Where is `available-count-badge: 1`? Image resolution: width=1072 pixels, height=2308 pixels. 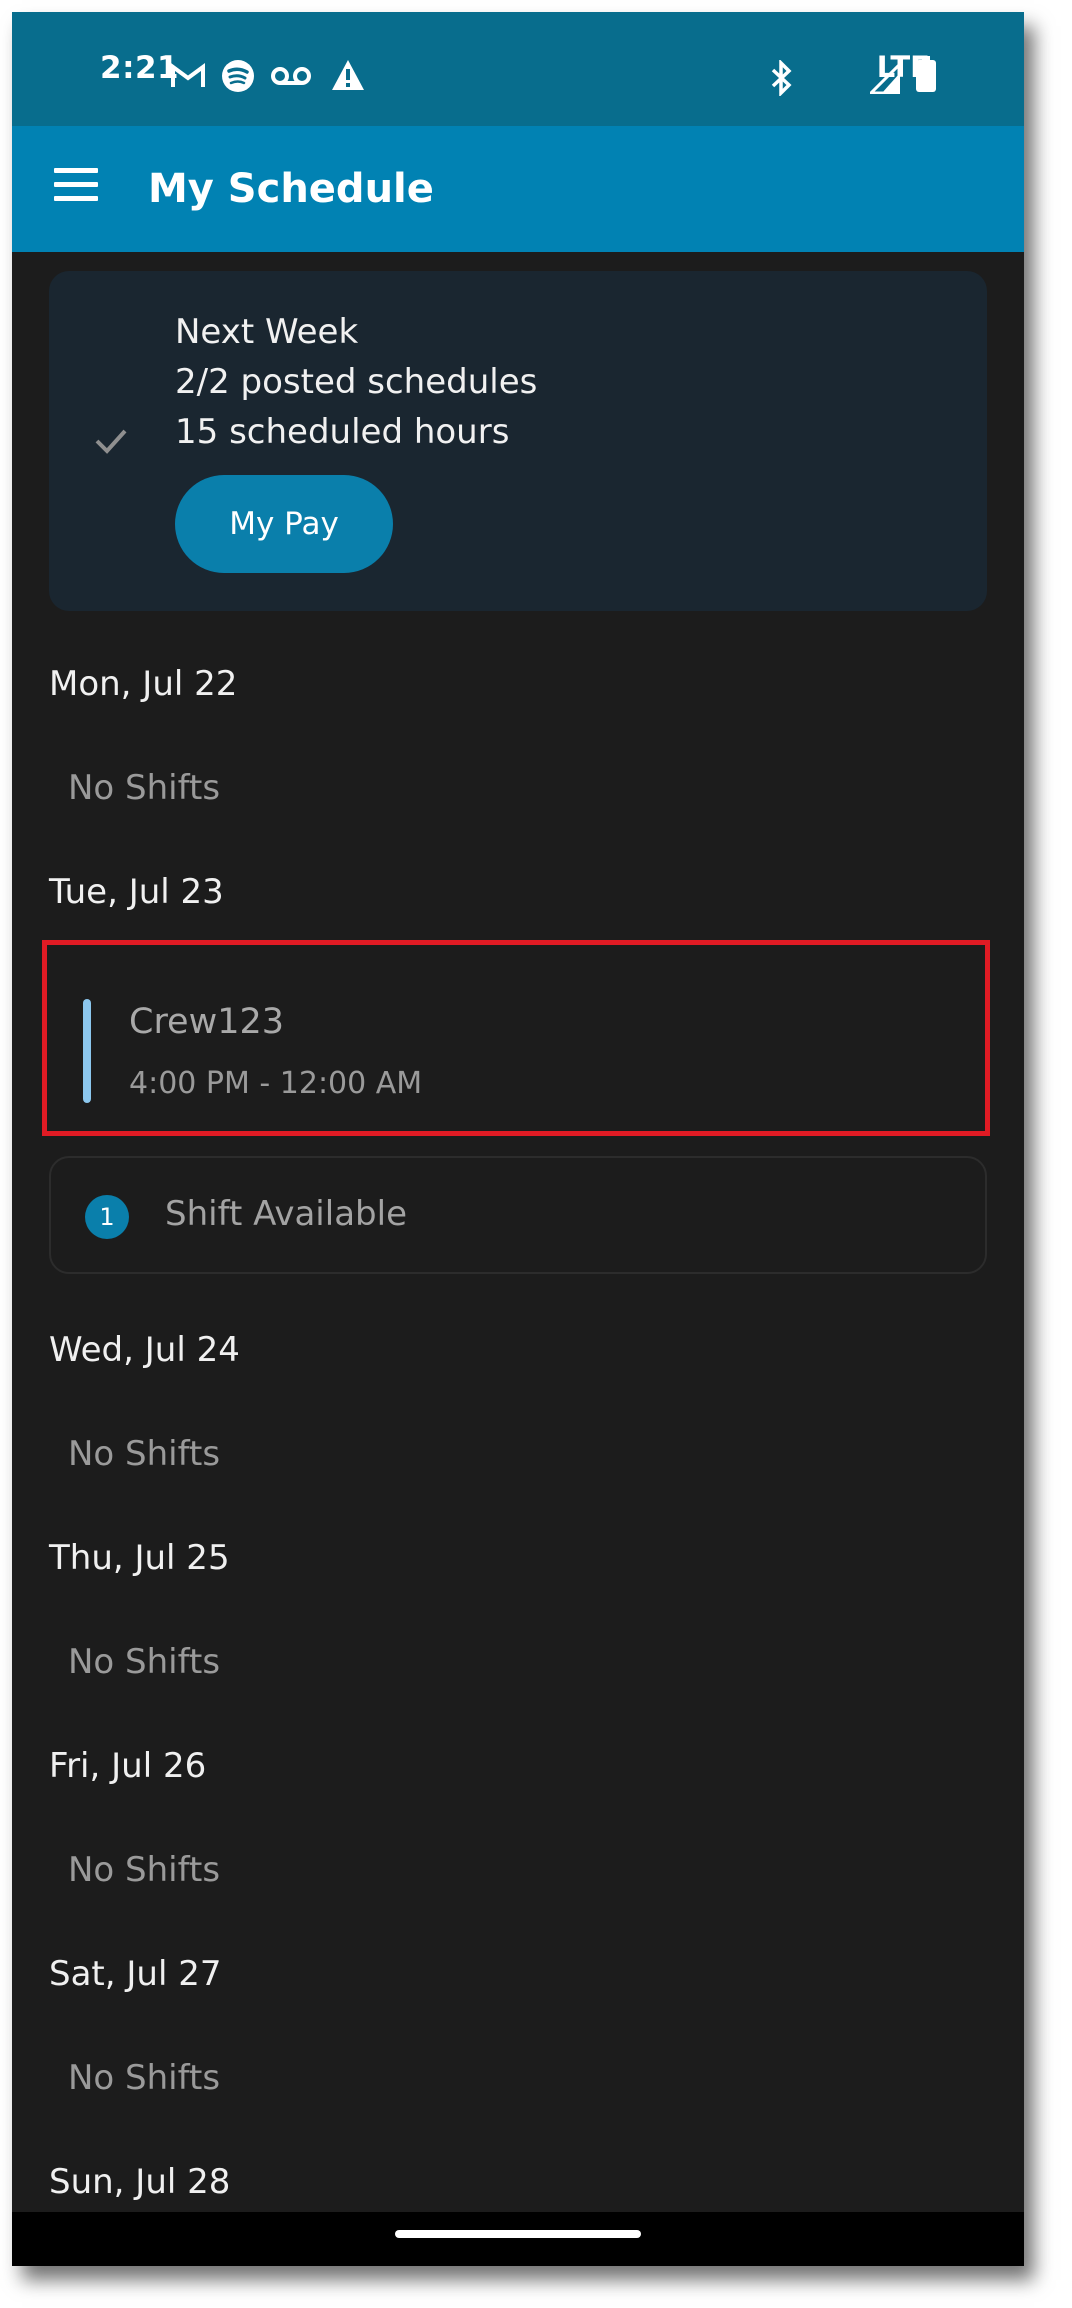 available-count-badge: 1 is located at coordinates (107, 1217).